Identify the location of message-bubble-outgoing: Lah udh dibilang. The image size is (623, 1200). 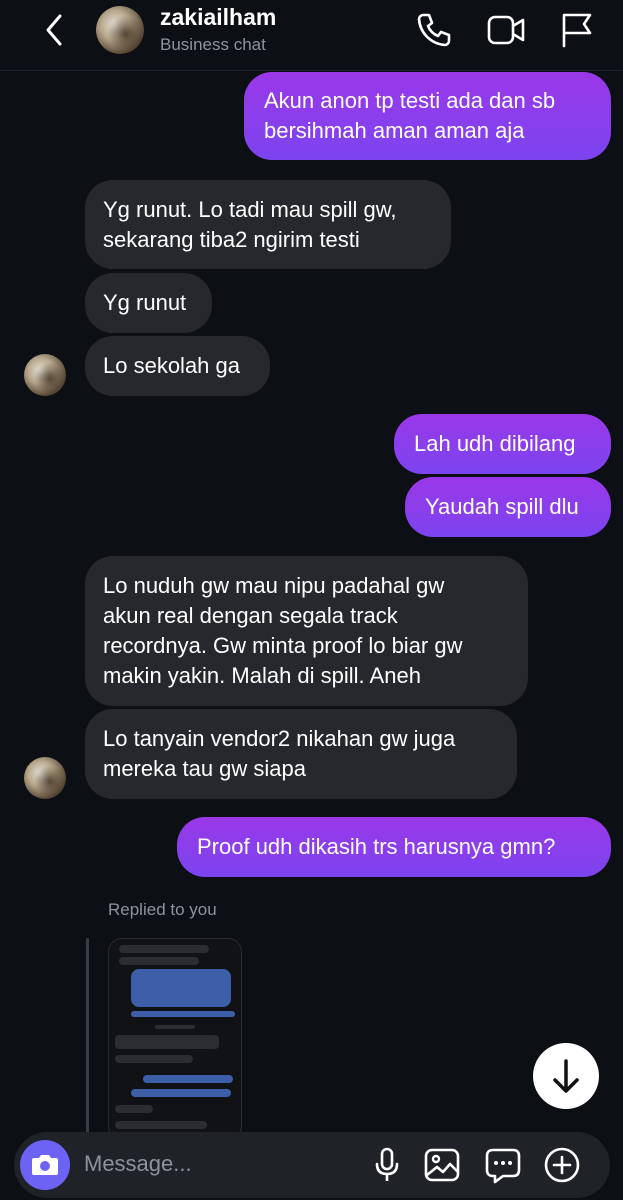
(502, 444).